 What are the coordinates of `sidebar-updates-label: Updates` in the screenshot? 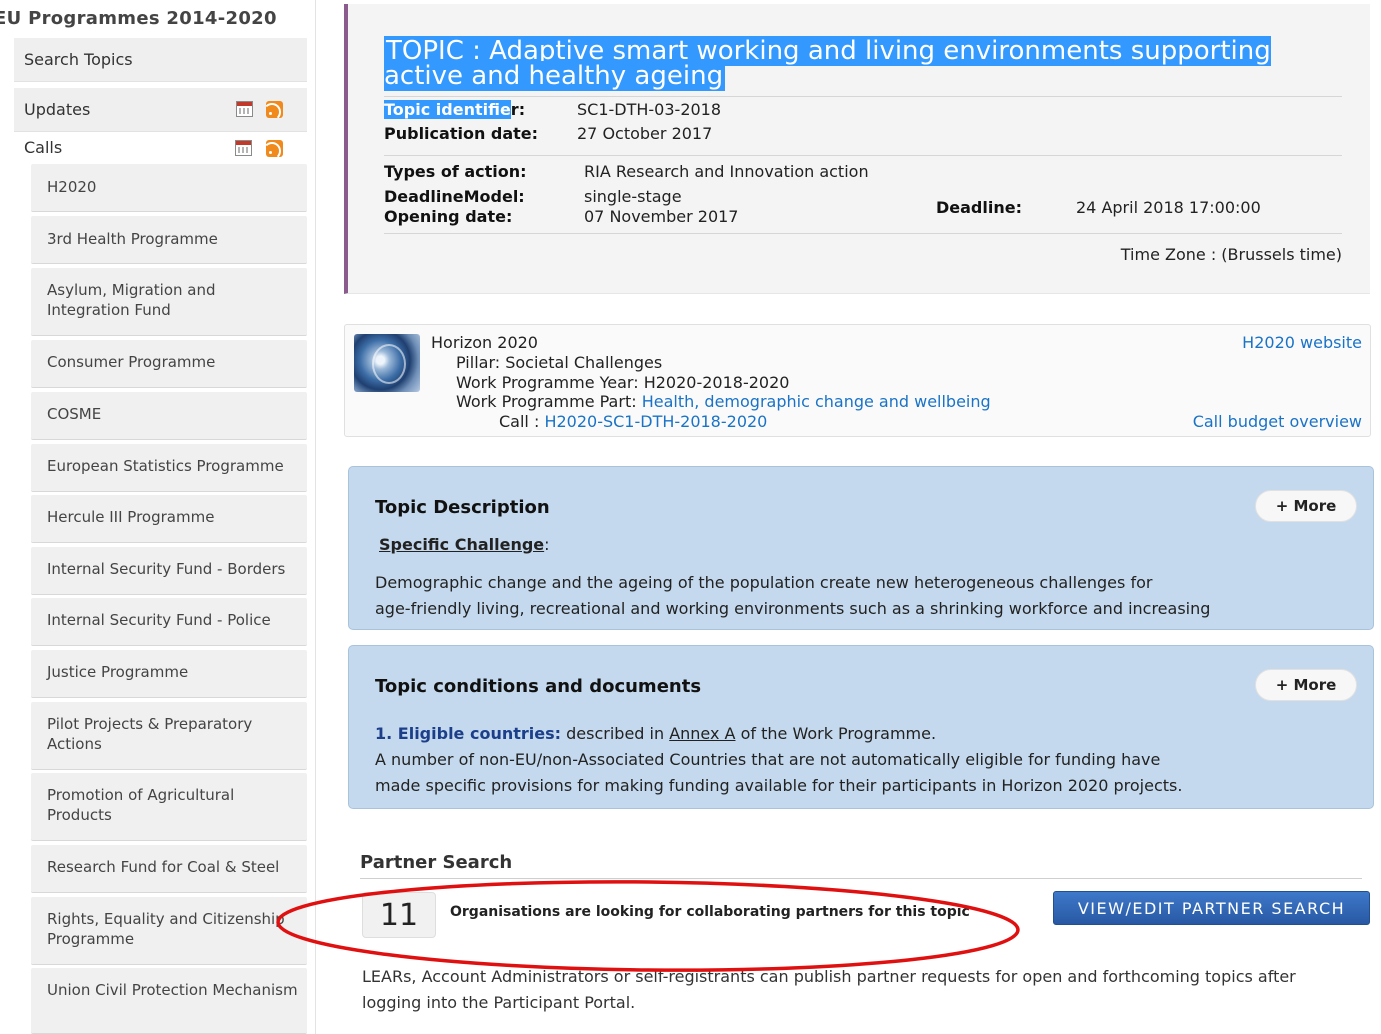 It's located at (57, 109).